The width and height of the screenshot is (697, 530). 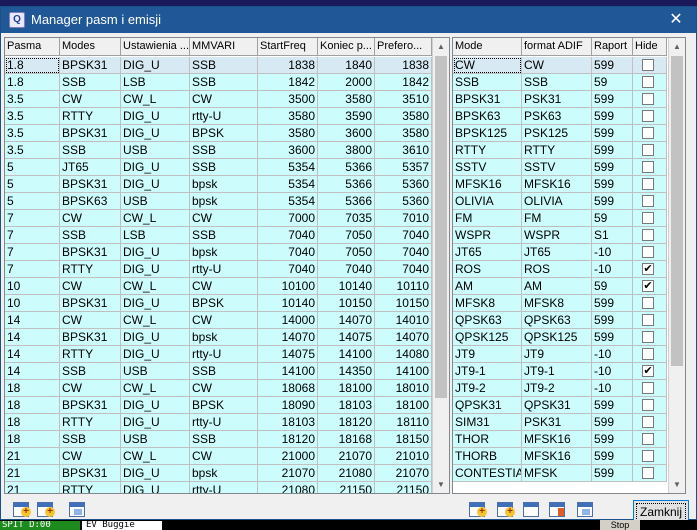 I want to click on table-cell: 10100, so click(x=288, y=286).